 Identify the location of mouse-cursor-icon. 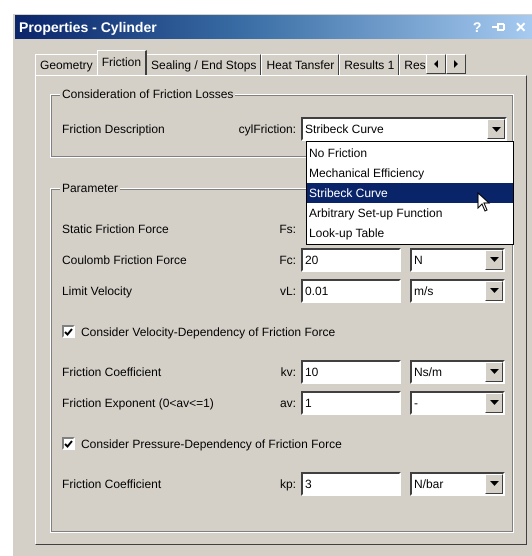
(484, 202).